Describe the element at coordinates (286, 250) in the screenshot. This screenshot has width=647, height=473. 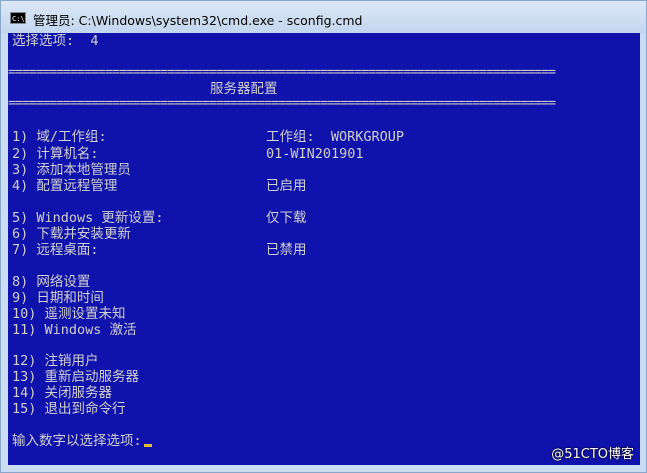
I see `menu-item-remote-desktop-value: 已禁用` at that location.